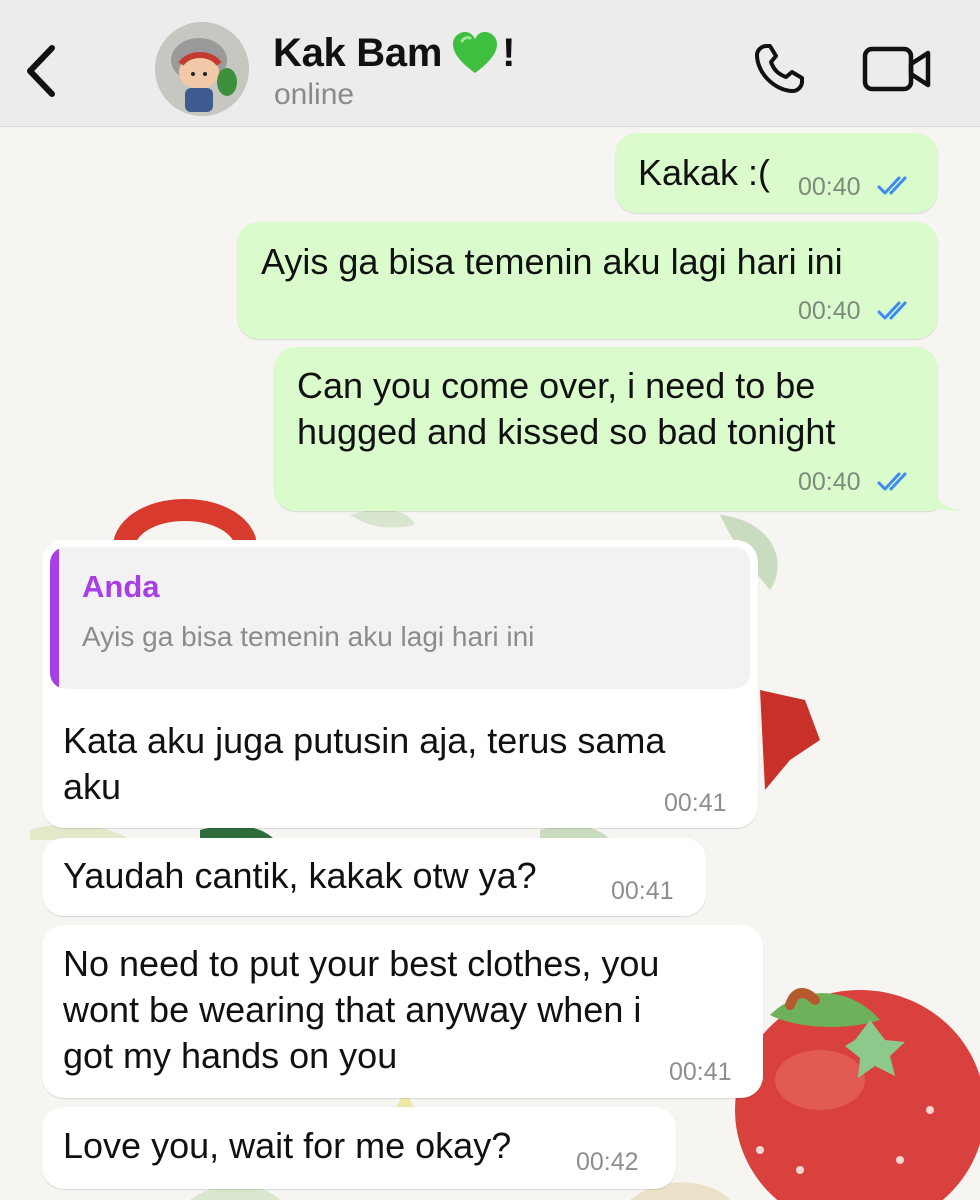 The image size is (980, 1200). What do you see at coordinates (300, 875) in the screenshot?
I see `message-text: Yaudah cantik, kakak otw ya?` at bounding box center [300, 875].